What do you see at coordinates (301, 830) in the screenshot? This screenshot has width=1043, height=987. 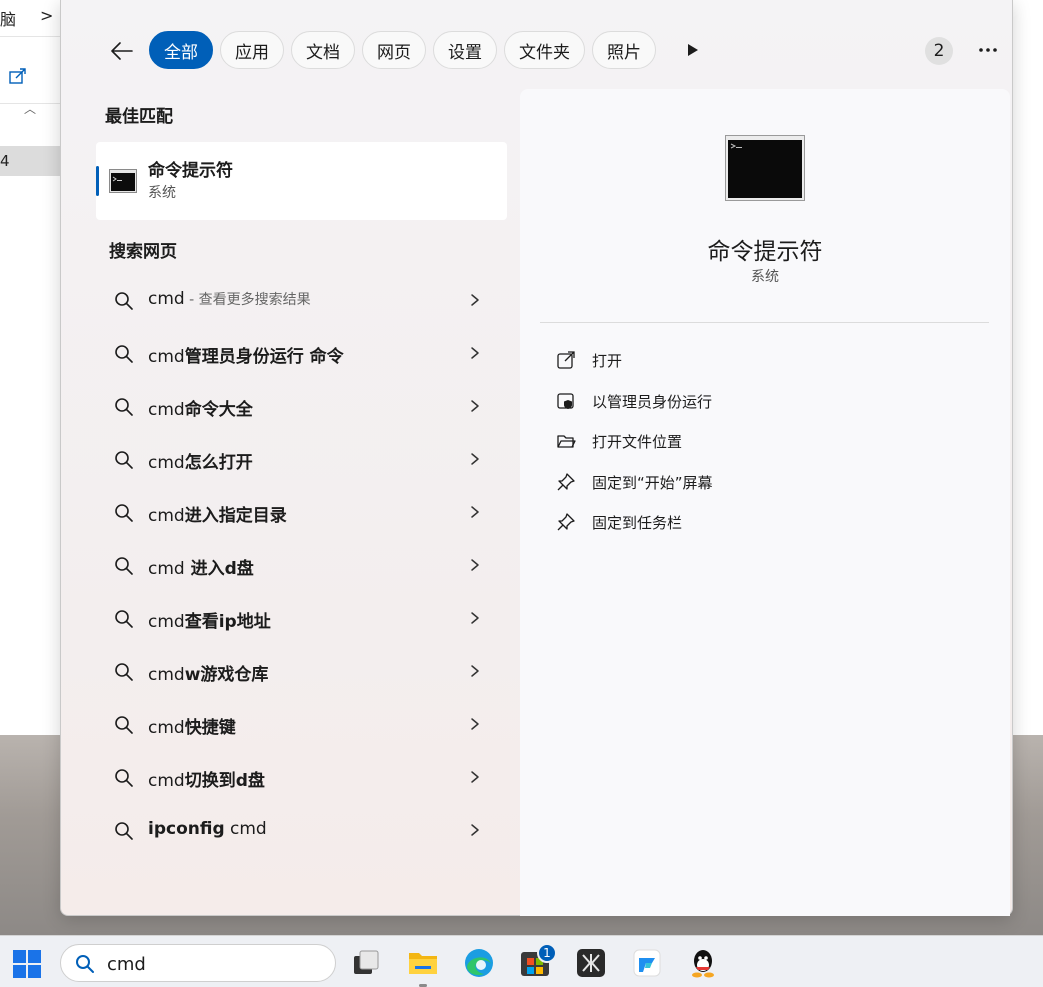 I see `web-result-item: ipconfig cmd` at bounding box center [301, 830].